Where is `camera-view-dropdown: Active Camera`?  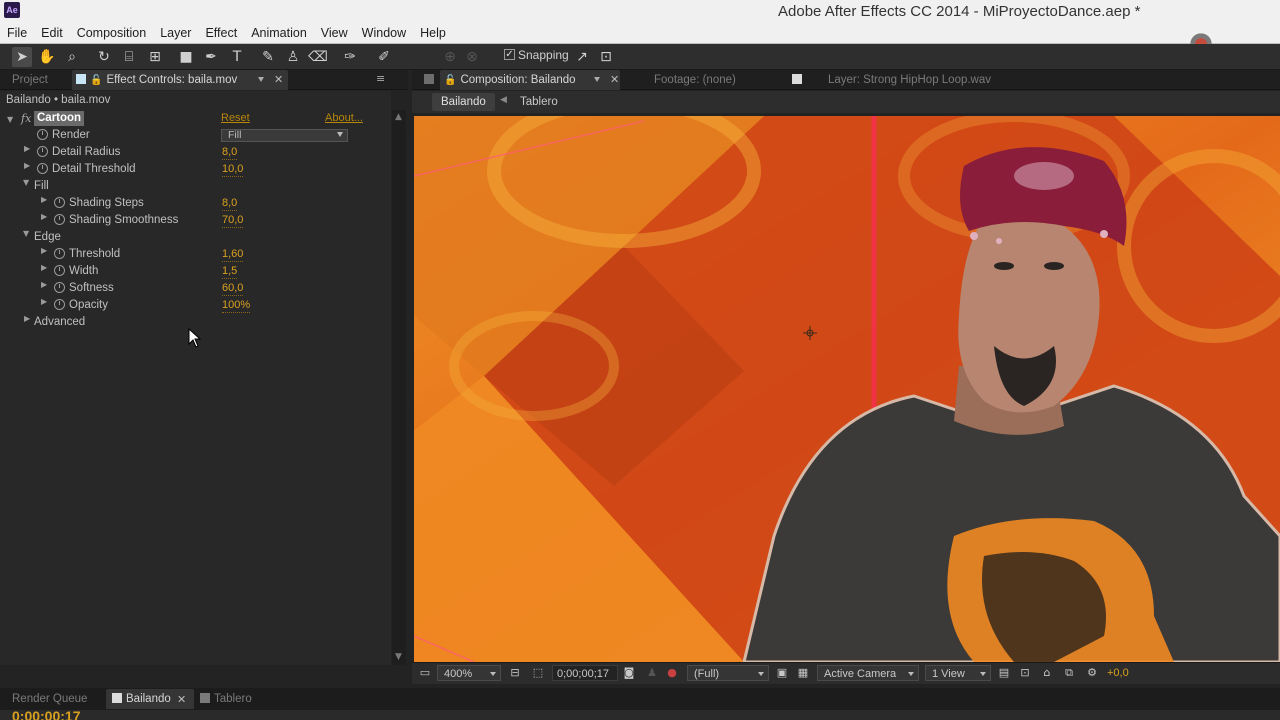 camera-view-dropdown: Active Camera is located at coordinates (868, 673).